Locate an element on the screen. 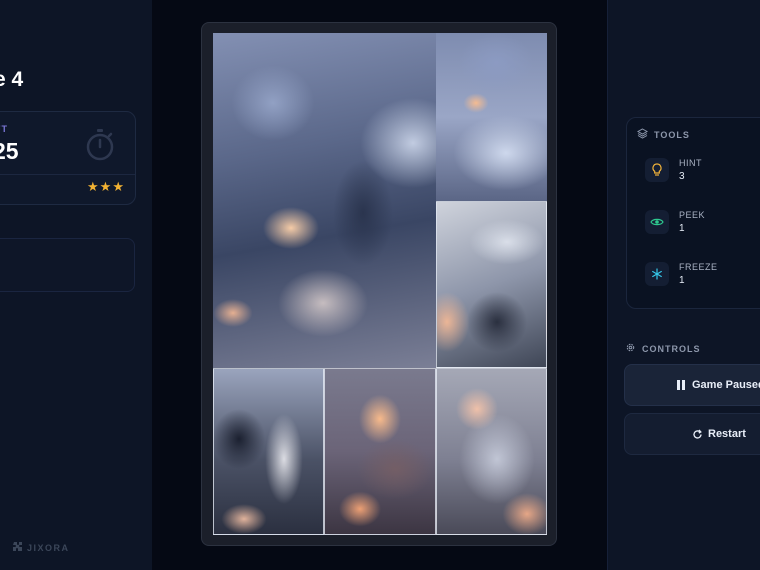 This screenshot has width=760, height=570. stopwatch-icon is located at coordinates (100, 147).